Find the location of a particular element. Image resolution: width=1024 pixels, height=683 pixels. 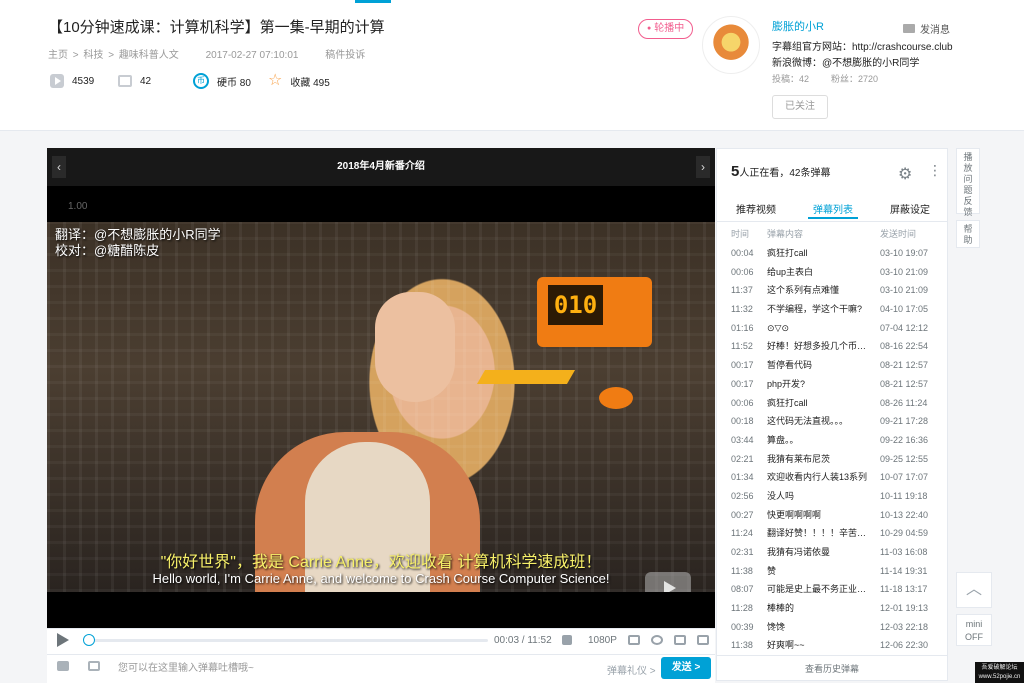

view-count: 4539 is located at coordinates (72, 81).